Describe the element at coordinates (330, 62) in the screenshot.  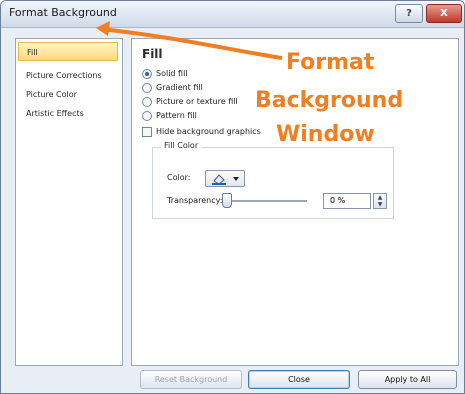
I see `annotation-format: Format` at that location.